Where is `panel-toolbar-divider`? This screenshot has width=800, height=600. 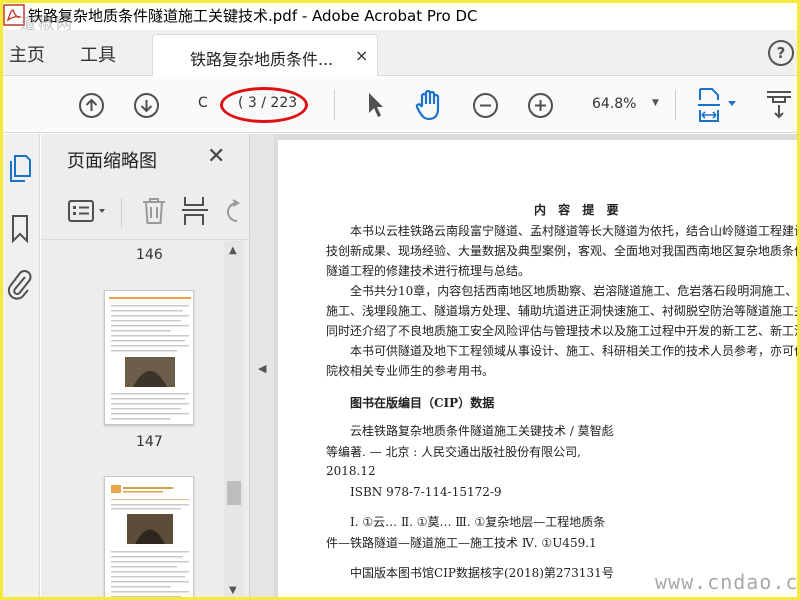 panel-toolbar-divider is located at coordinates (121, 213).